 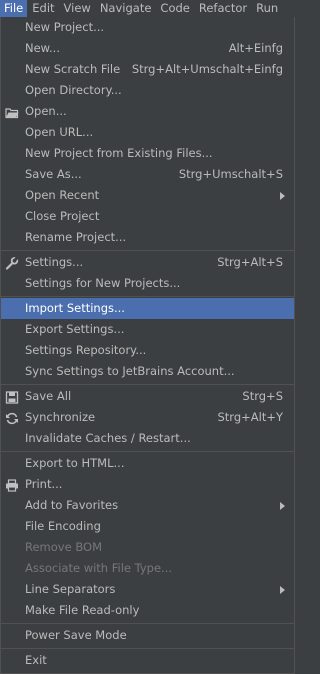 What do you see at coordinates (147, 526) in the screenshot?
I see `menu-item-file-encoding: File Encoding` at bounding box center [147, 526].